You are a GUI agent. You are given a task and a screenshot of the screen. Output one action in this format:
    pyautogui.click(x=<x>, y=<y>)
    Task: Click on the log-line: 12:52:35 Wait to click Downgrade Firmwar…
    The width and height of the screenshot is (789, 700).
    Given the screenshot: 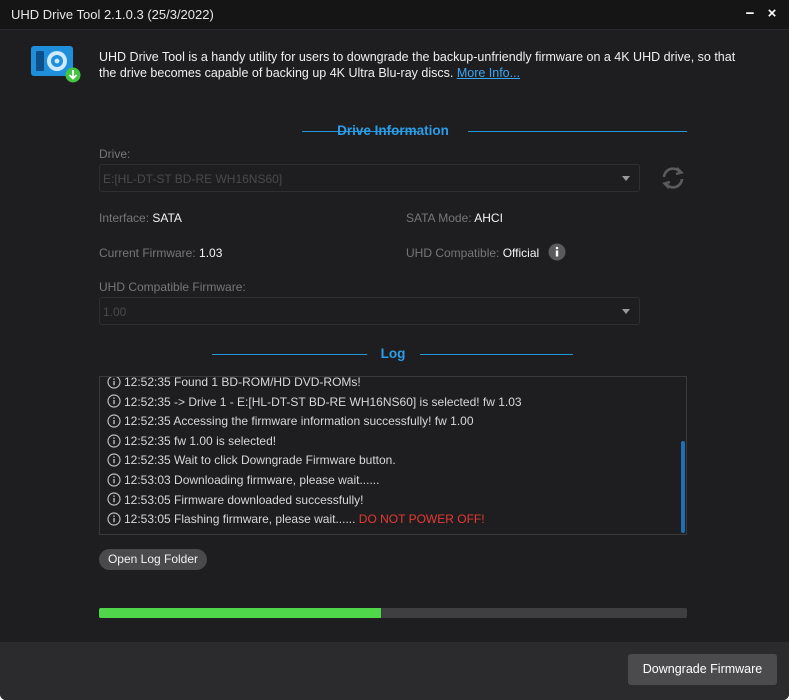 What is the action you would take?
    pyautogui.click(x=251, y=460)
    